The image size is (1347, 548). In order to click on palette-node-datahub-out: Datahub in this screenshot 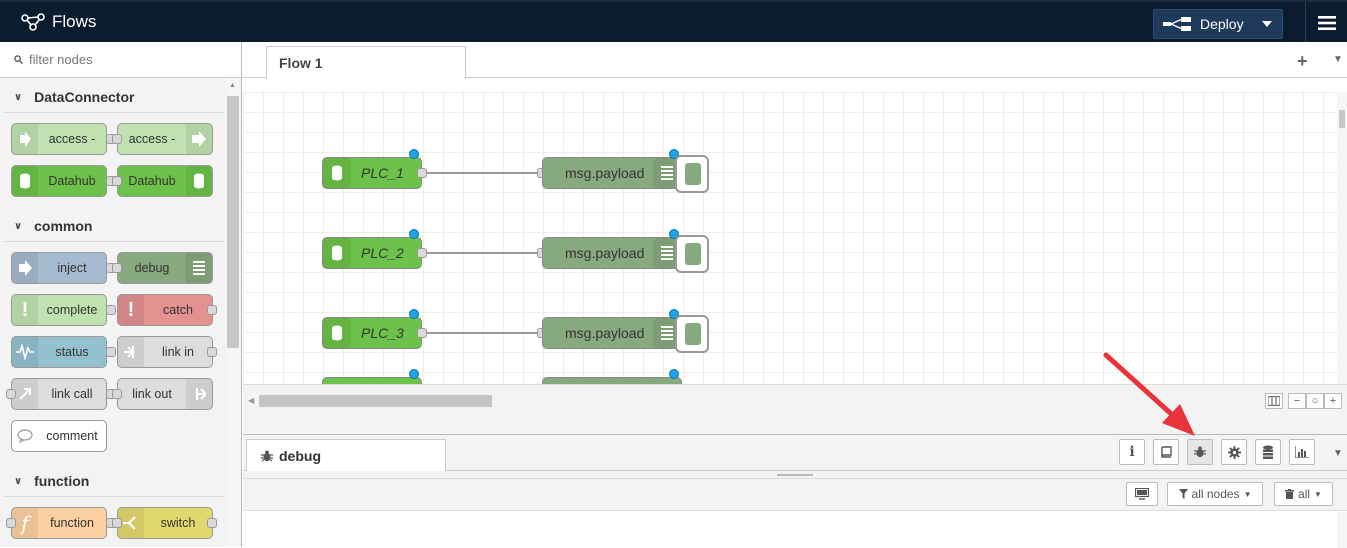, I will do `click(165, 181)`.